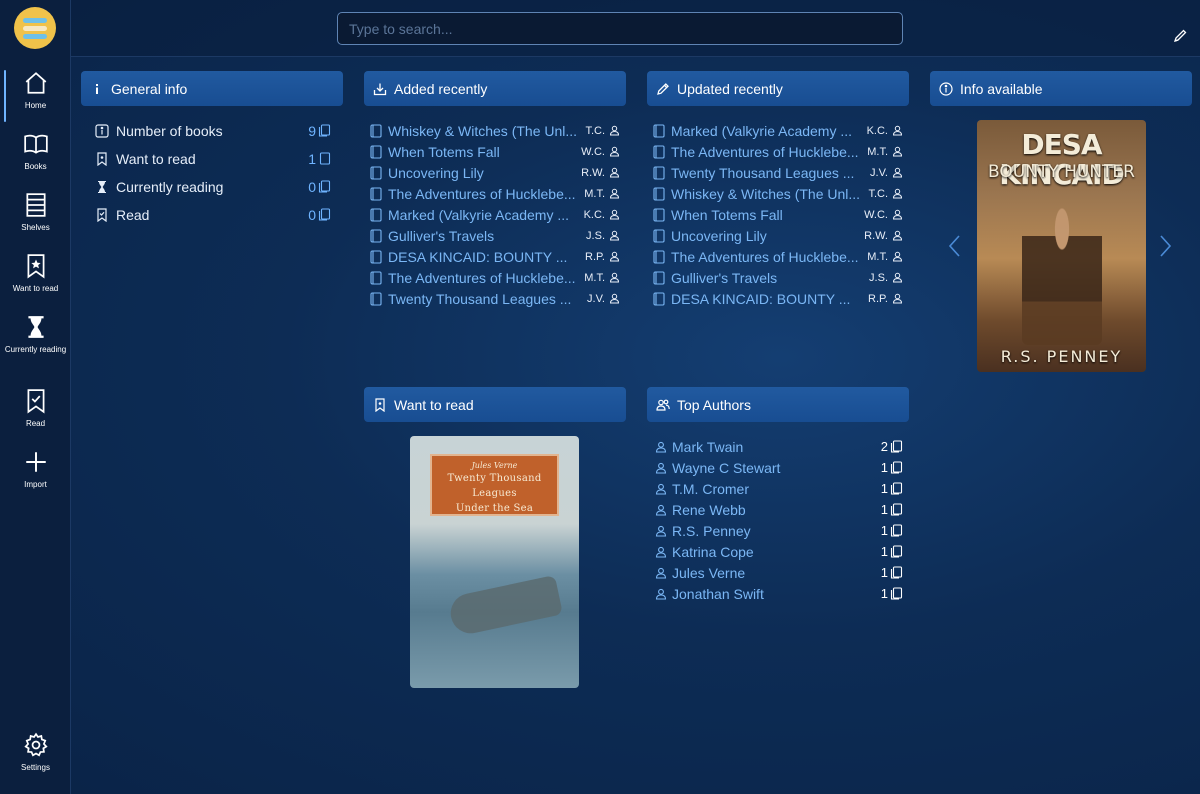 The image size is (1200, 794). I want to click on carousel-prev-icon, so click(954, 246).